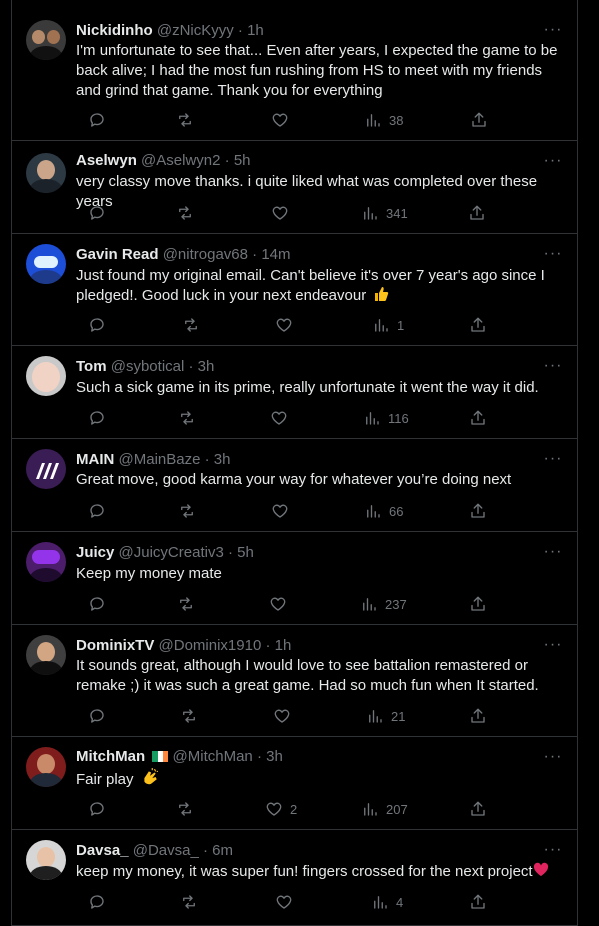  I want to click on timestamp: 6m, so click(222, 850).